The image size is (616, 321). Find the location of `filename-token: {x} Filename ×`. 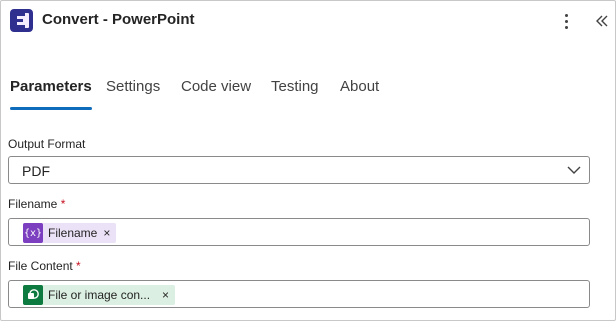

filename-token: {x} Filename × is located at coordinates (70, 233).